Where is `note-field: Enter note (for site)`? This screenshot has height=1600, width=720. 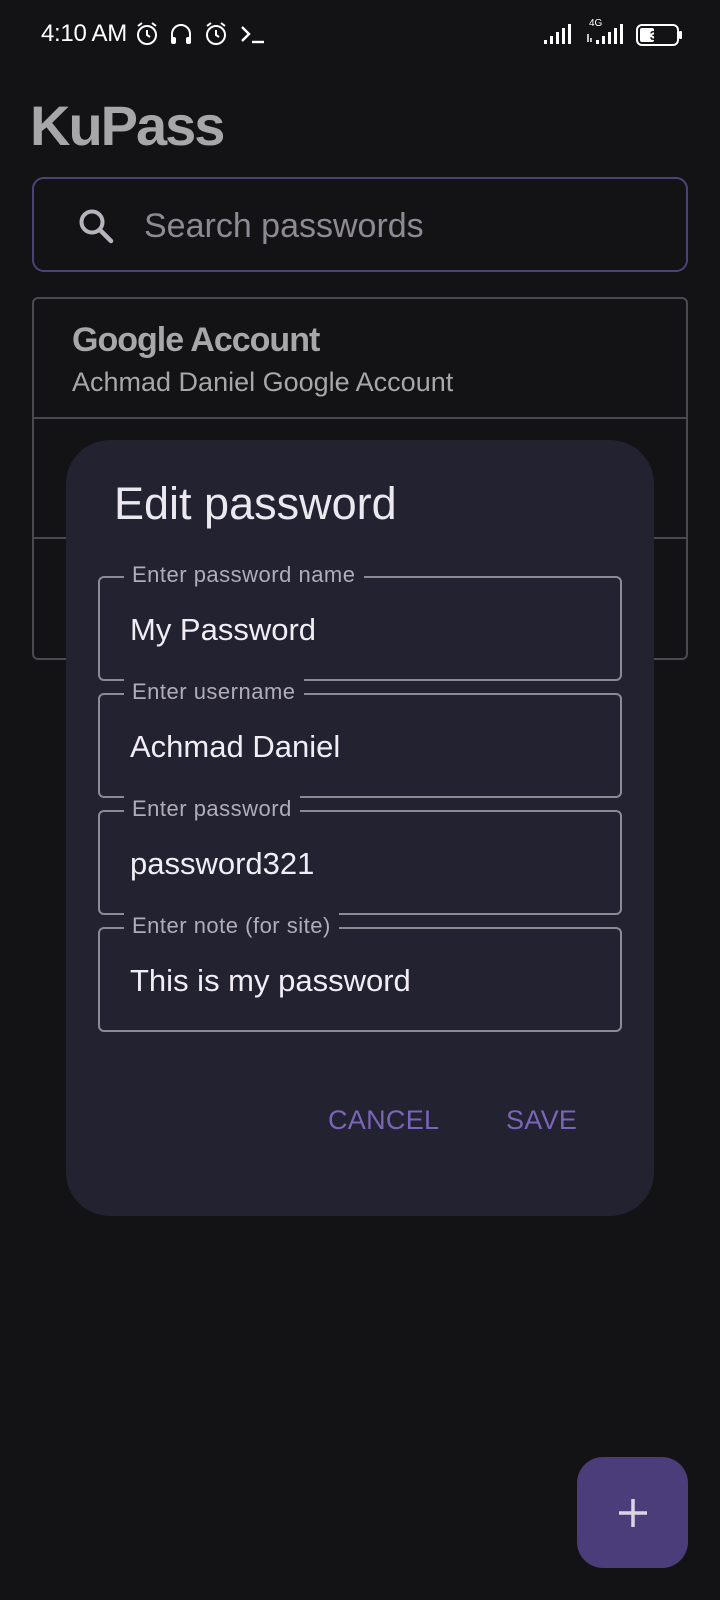
note-field: Enter note (for site) is located at coordinates (360, 972).